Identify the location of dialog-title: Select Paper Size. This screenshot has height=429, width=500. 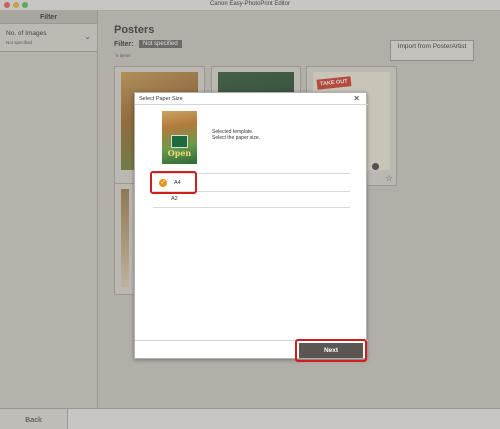
(161, 99).